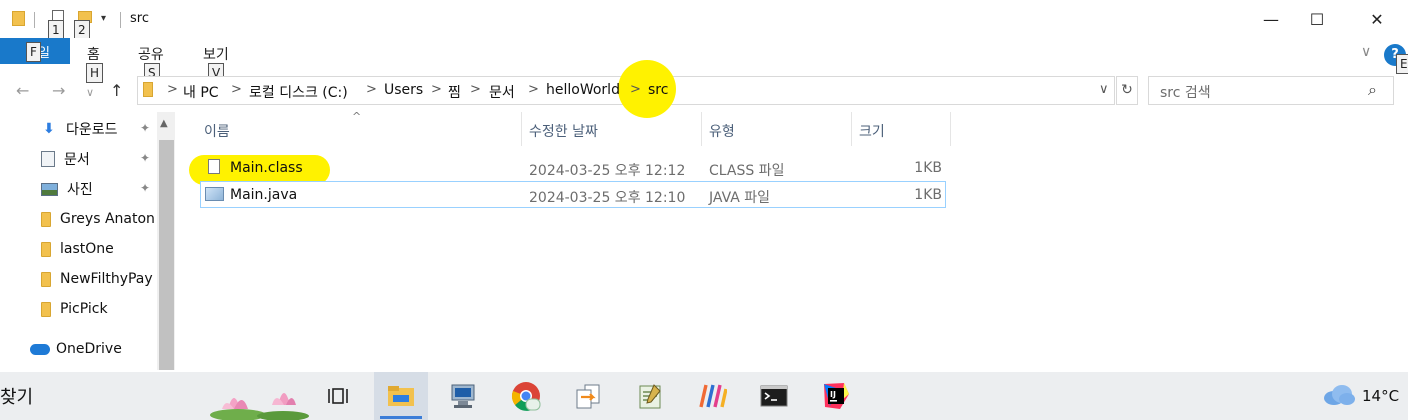  I want to click on title-bar, so click(704, 19).